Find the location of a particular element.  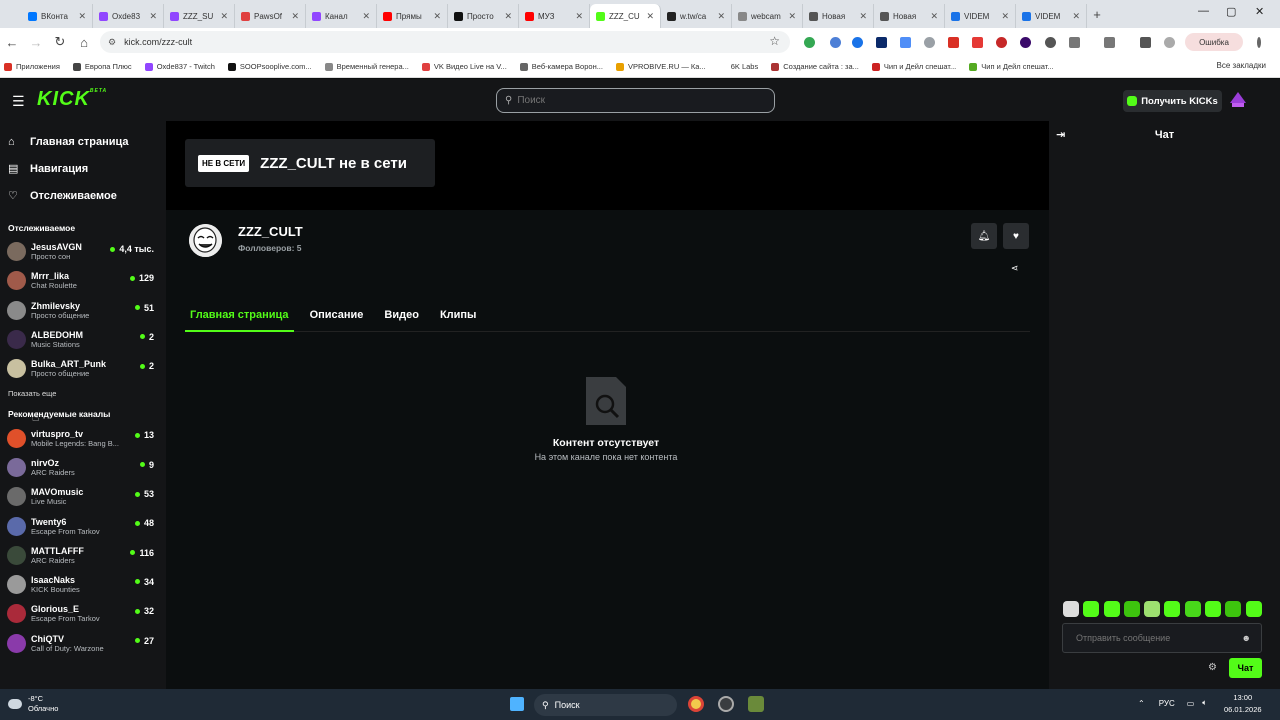

bookmark-item: 6K Labs is located at coordinates (738, 66).